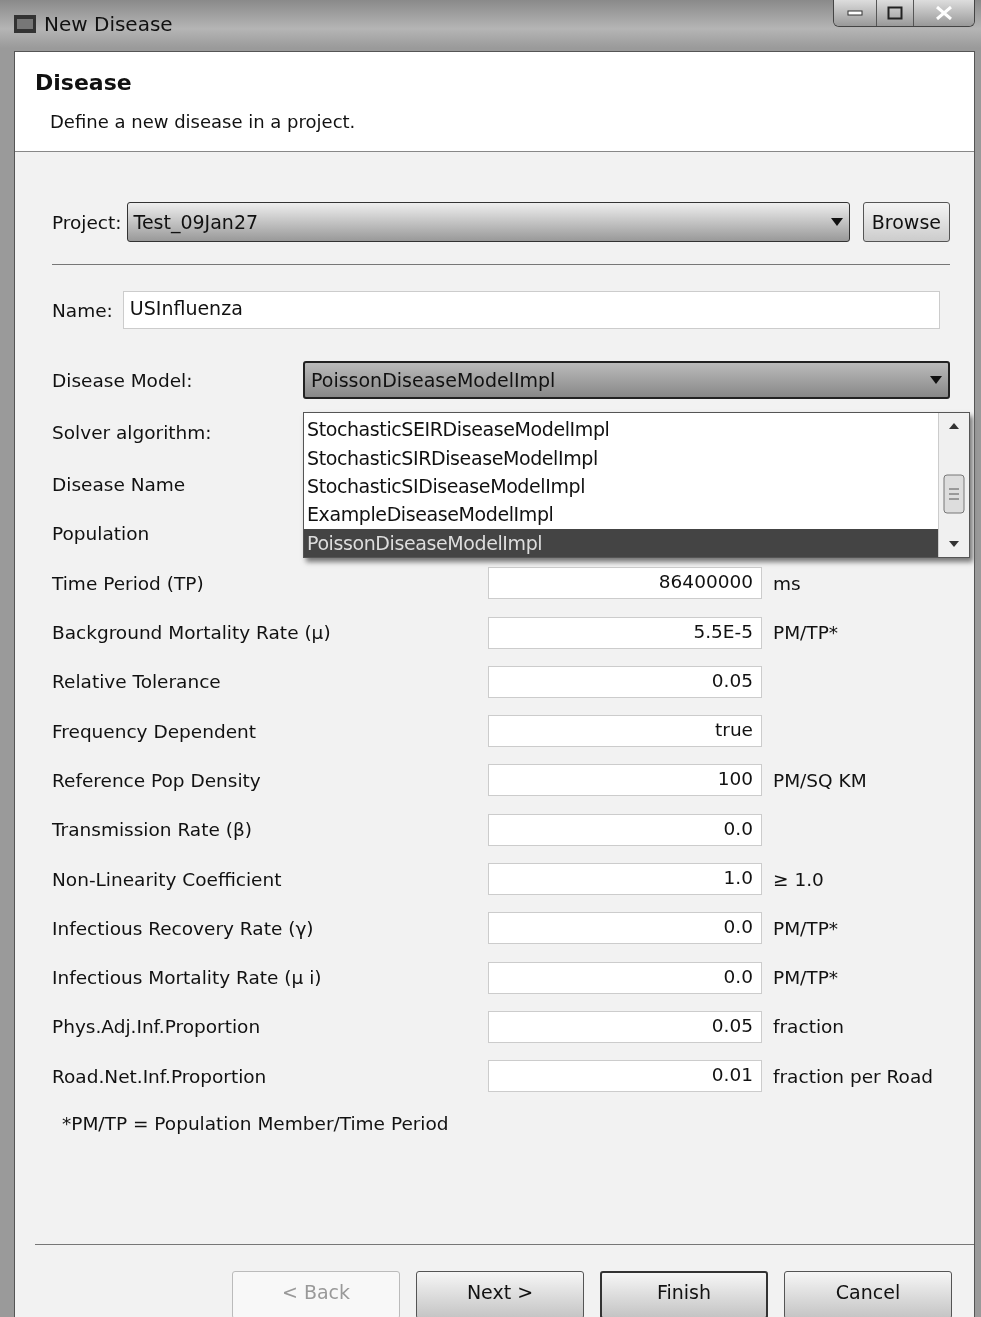 The height and width of the screenshot is (1317, 981). What do you see at coordinates (798, 879) in the screenshot?
I see `unit-label: ≥ 1.0` at bounding box center [798, 879].